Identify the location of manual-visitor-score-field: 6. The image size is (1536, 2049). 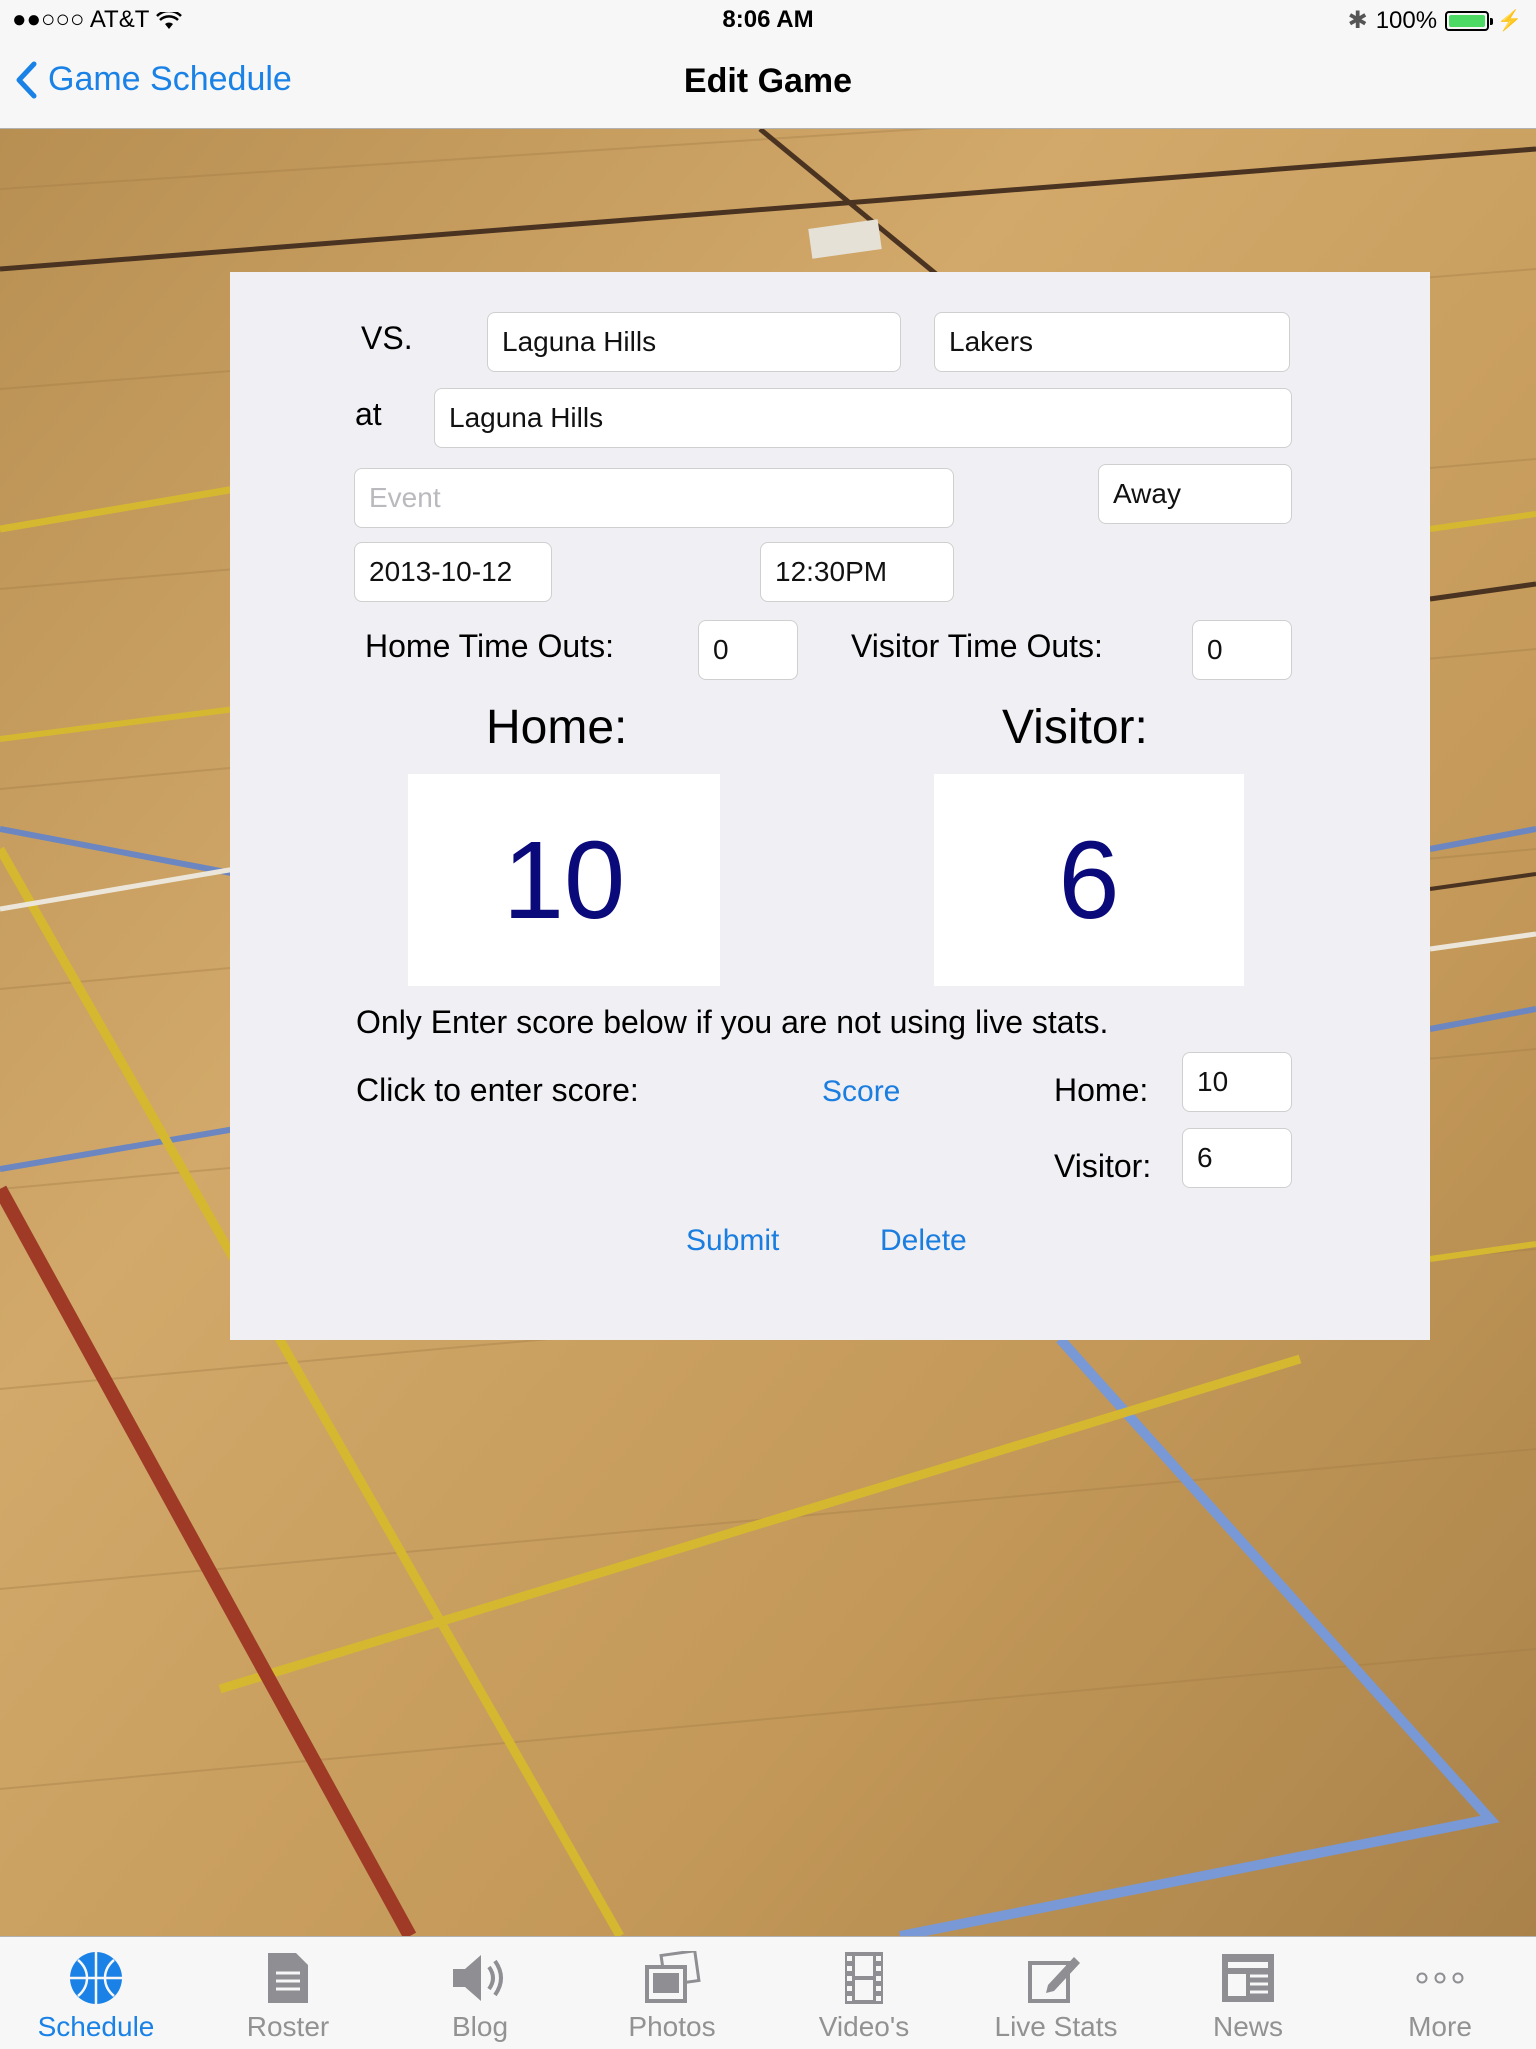
(1237, 1158).